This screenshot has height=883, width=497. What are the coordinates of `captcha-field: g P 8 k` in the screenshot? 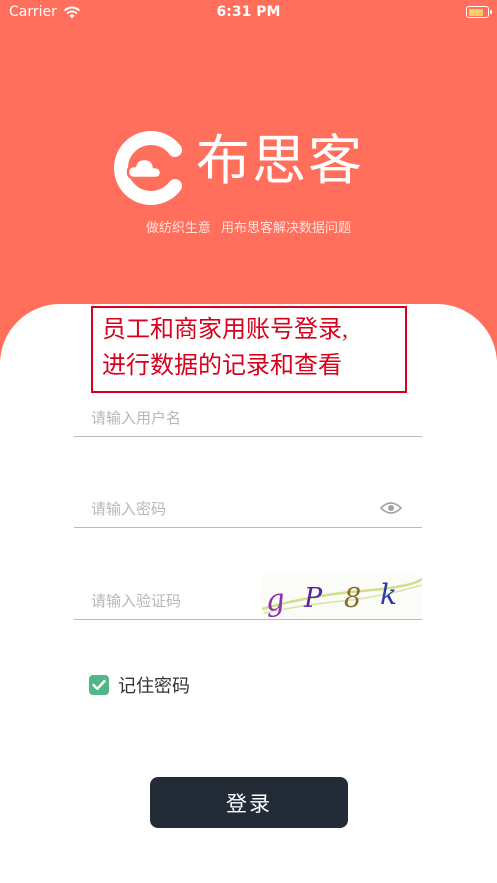 It's located at (248, 597).